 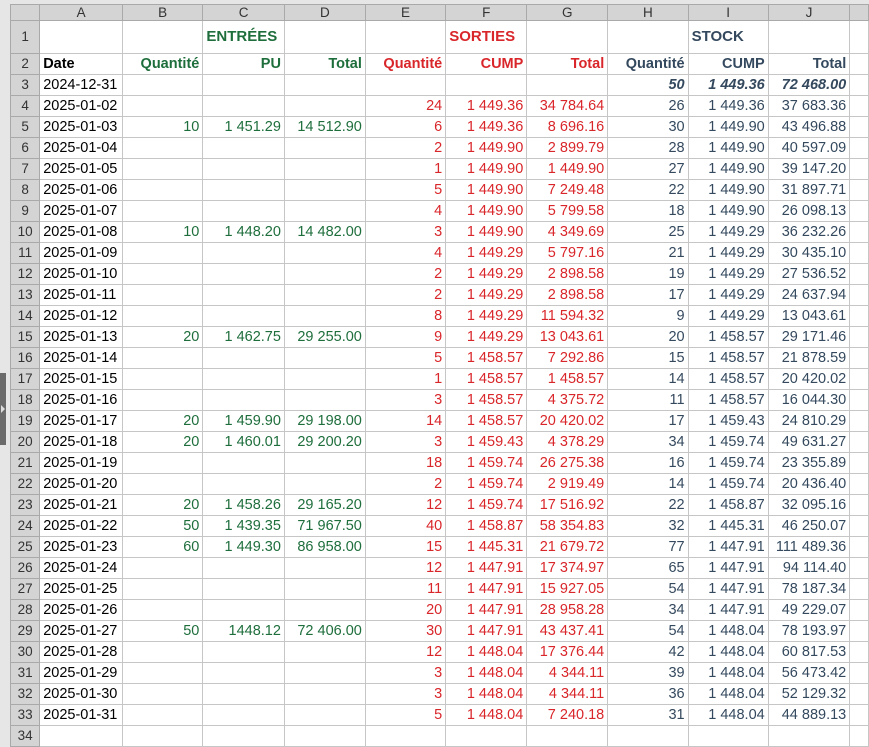 What do you see at coordinates (25, 673) in the screenshot?
I see `row-header: 31` at bounding box center [25, 673].